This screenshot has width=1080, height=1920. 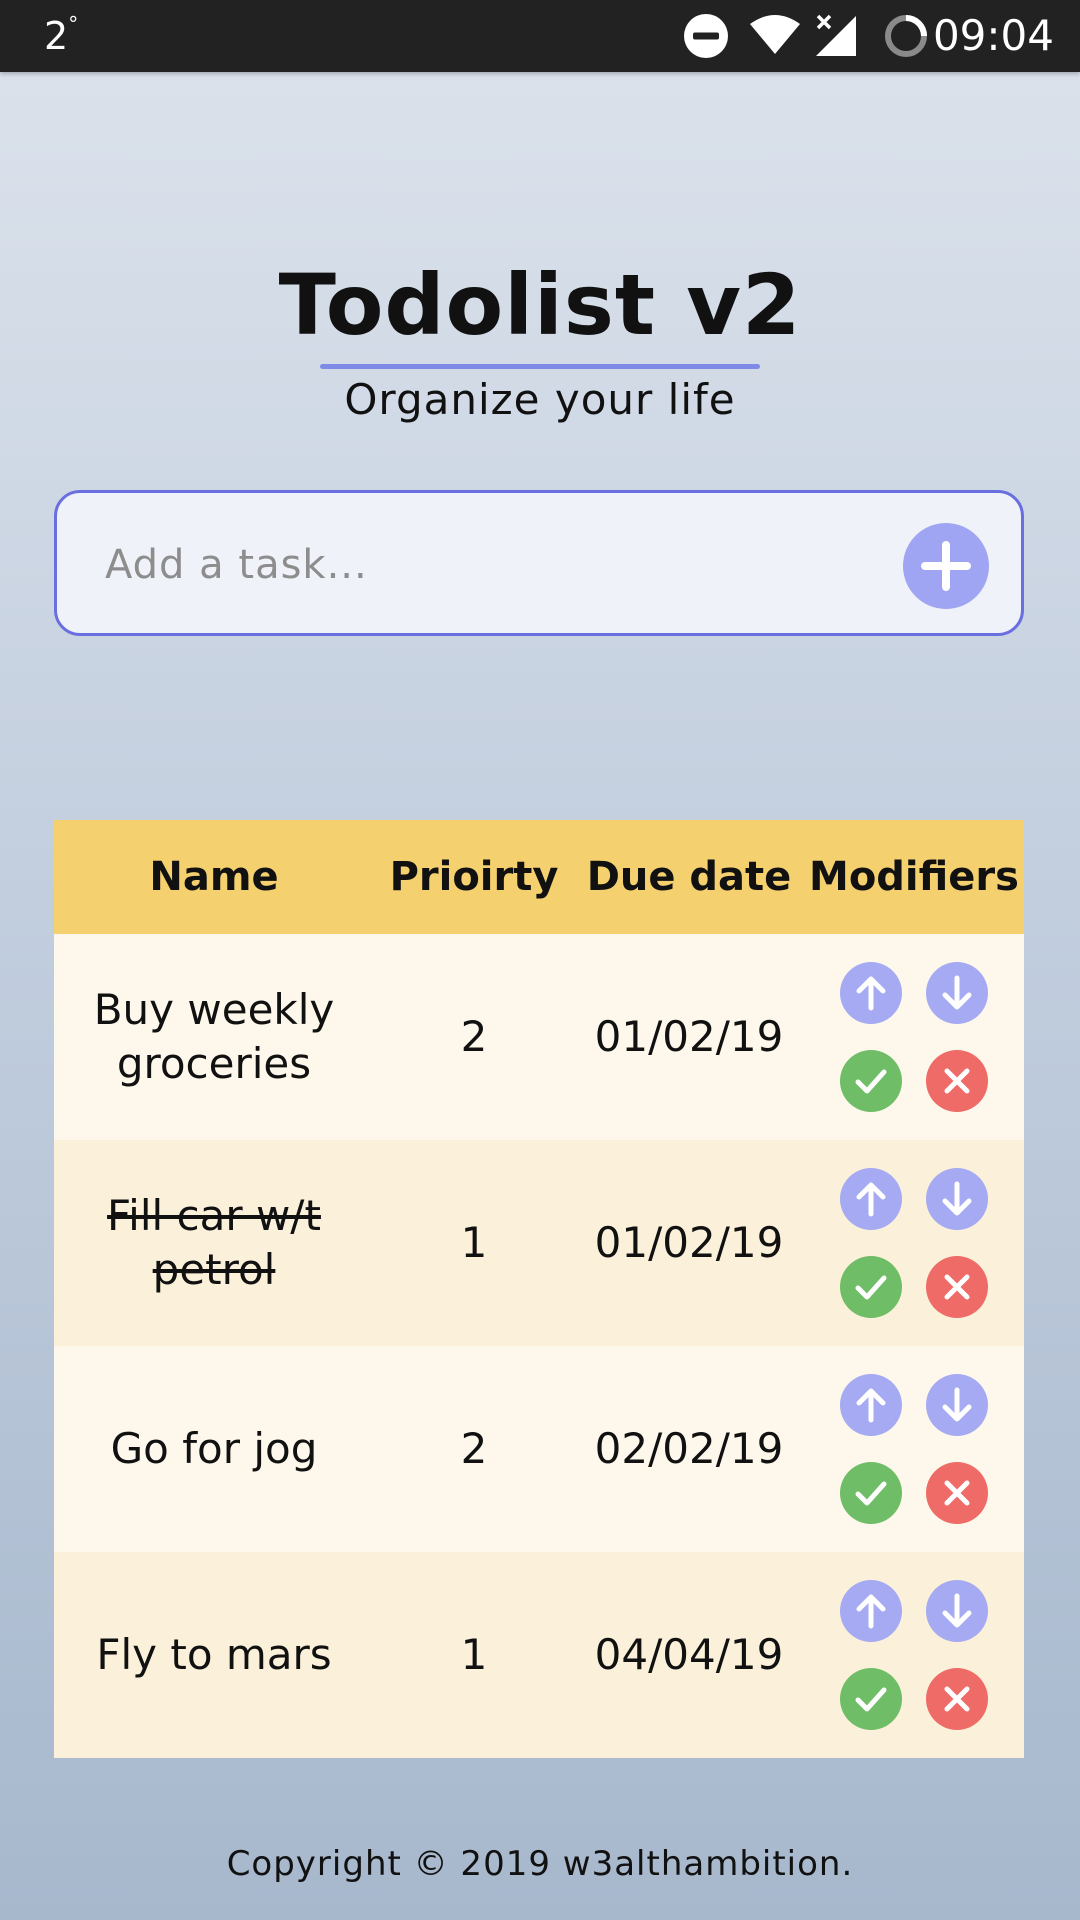 I want to click on task-name: Buy weekly groceries, so click(x=214, y=1036).